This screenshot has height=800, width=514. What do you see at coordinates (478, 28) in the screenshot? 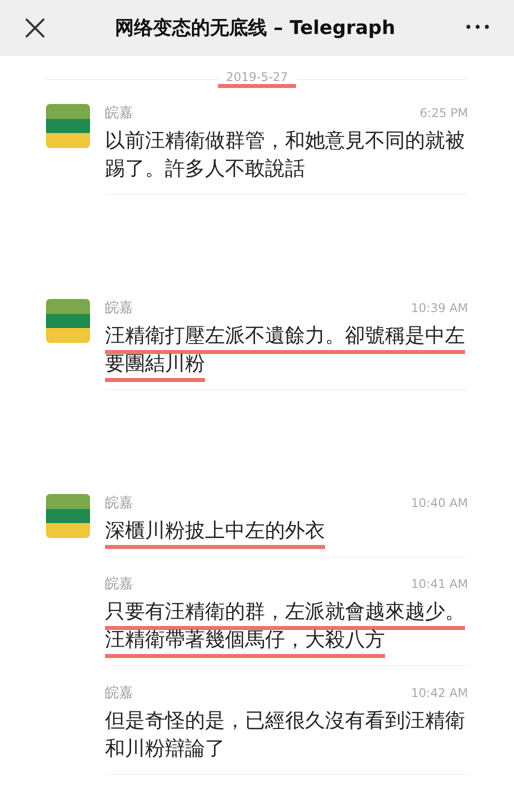
I see `menu-button: •••` at bounding box center [478, 28].